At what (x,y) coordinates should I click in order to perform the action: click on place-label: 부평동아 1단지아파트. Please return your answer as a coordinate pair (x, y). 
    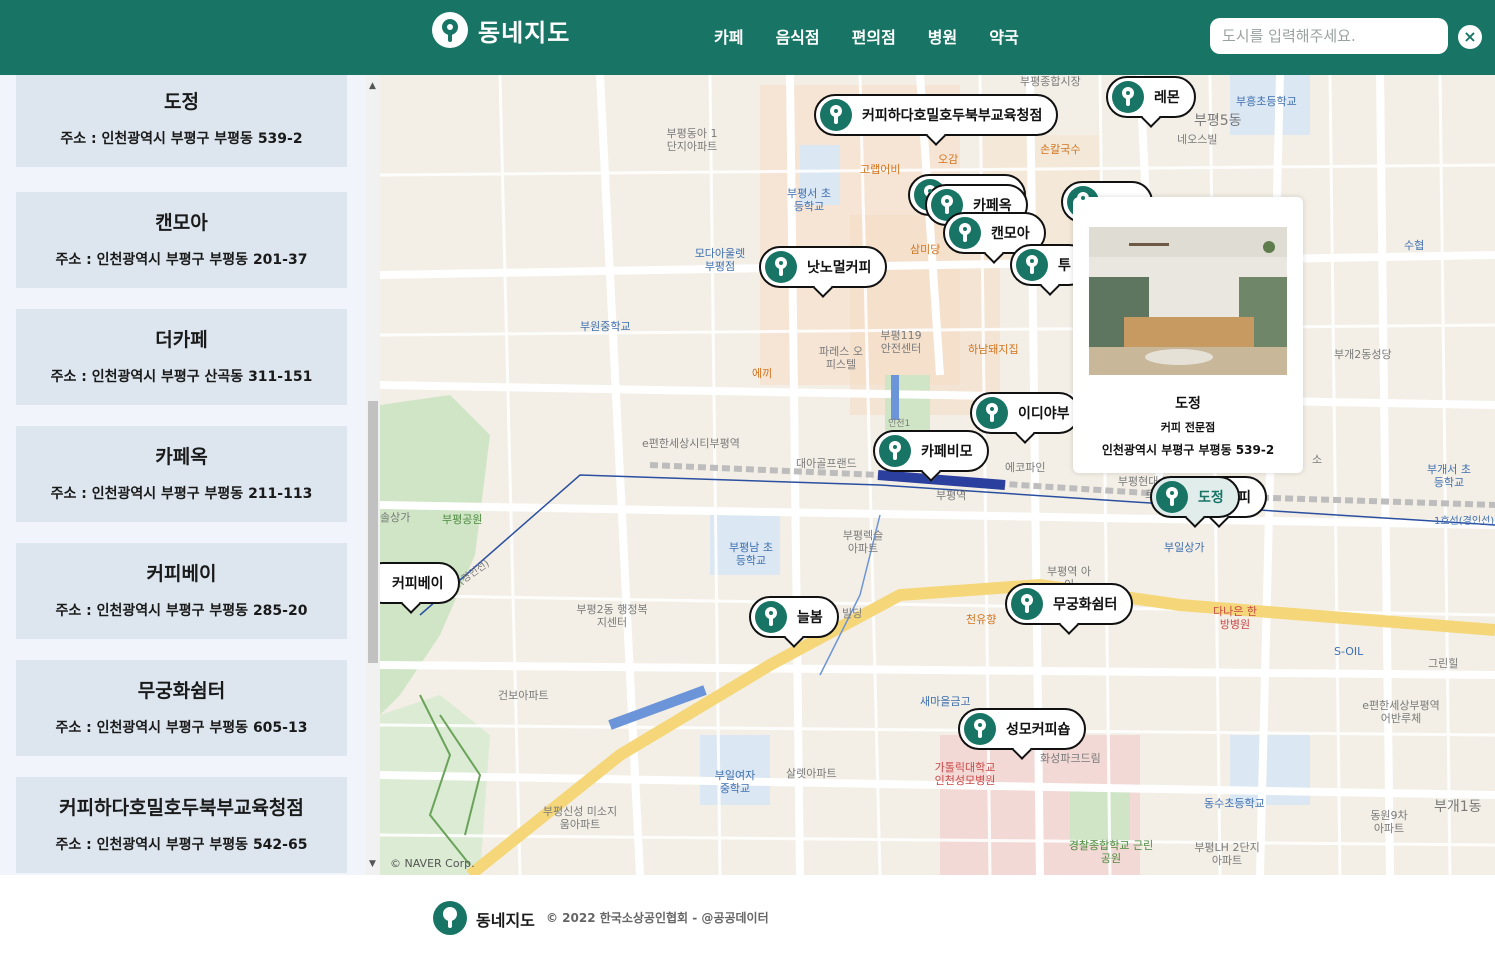
    Looking at the image, I should click on (692, 140).